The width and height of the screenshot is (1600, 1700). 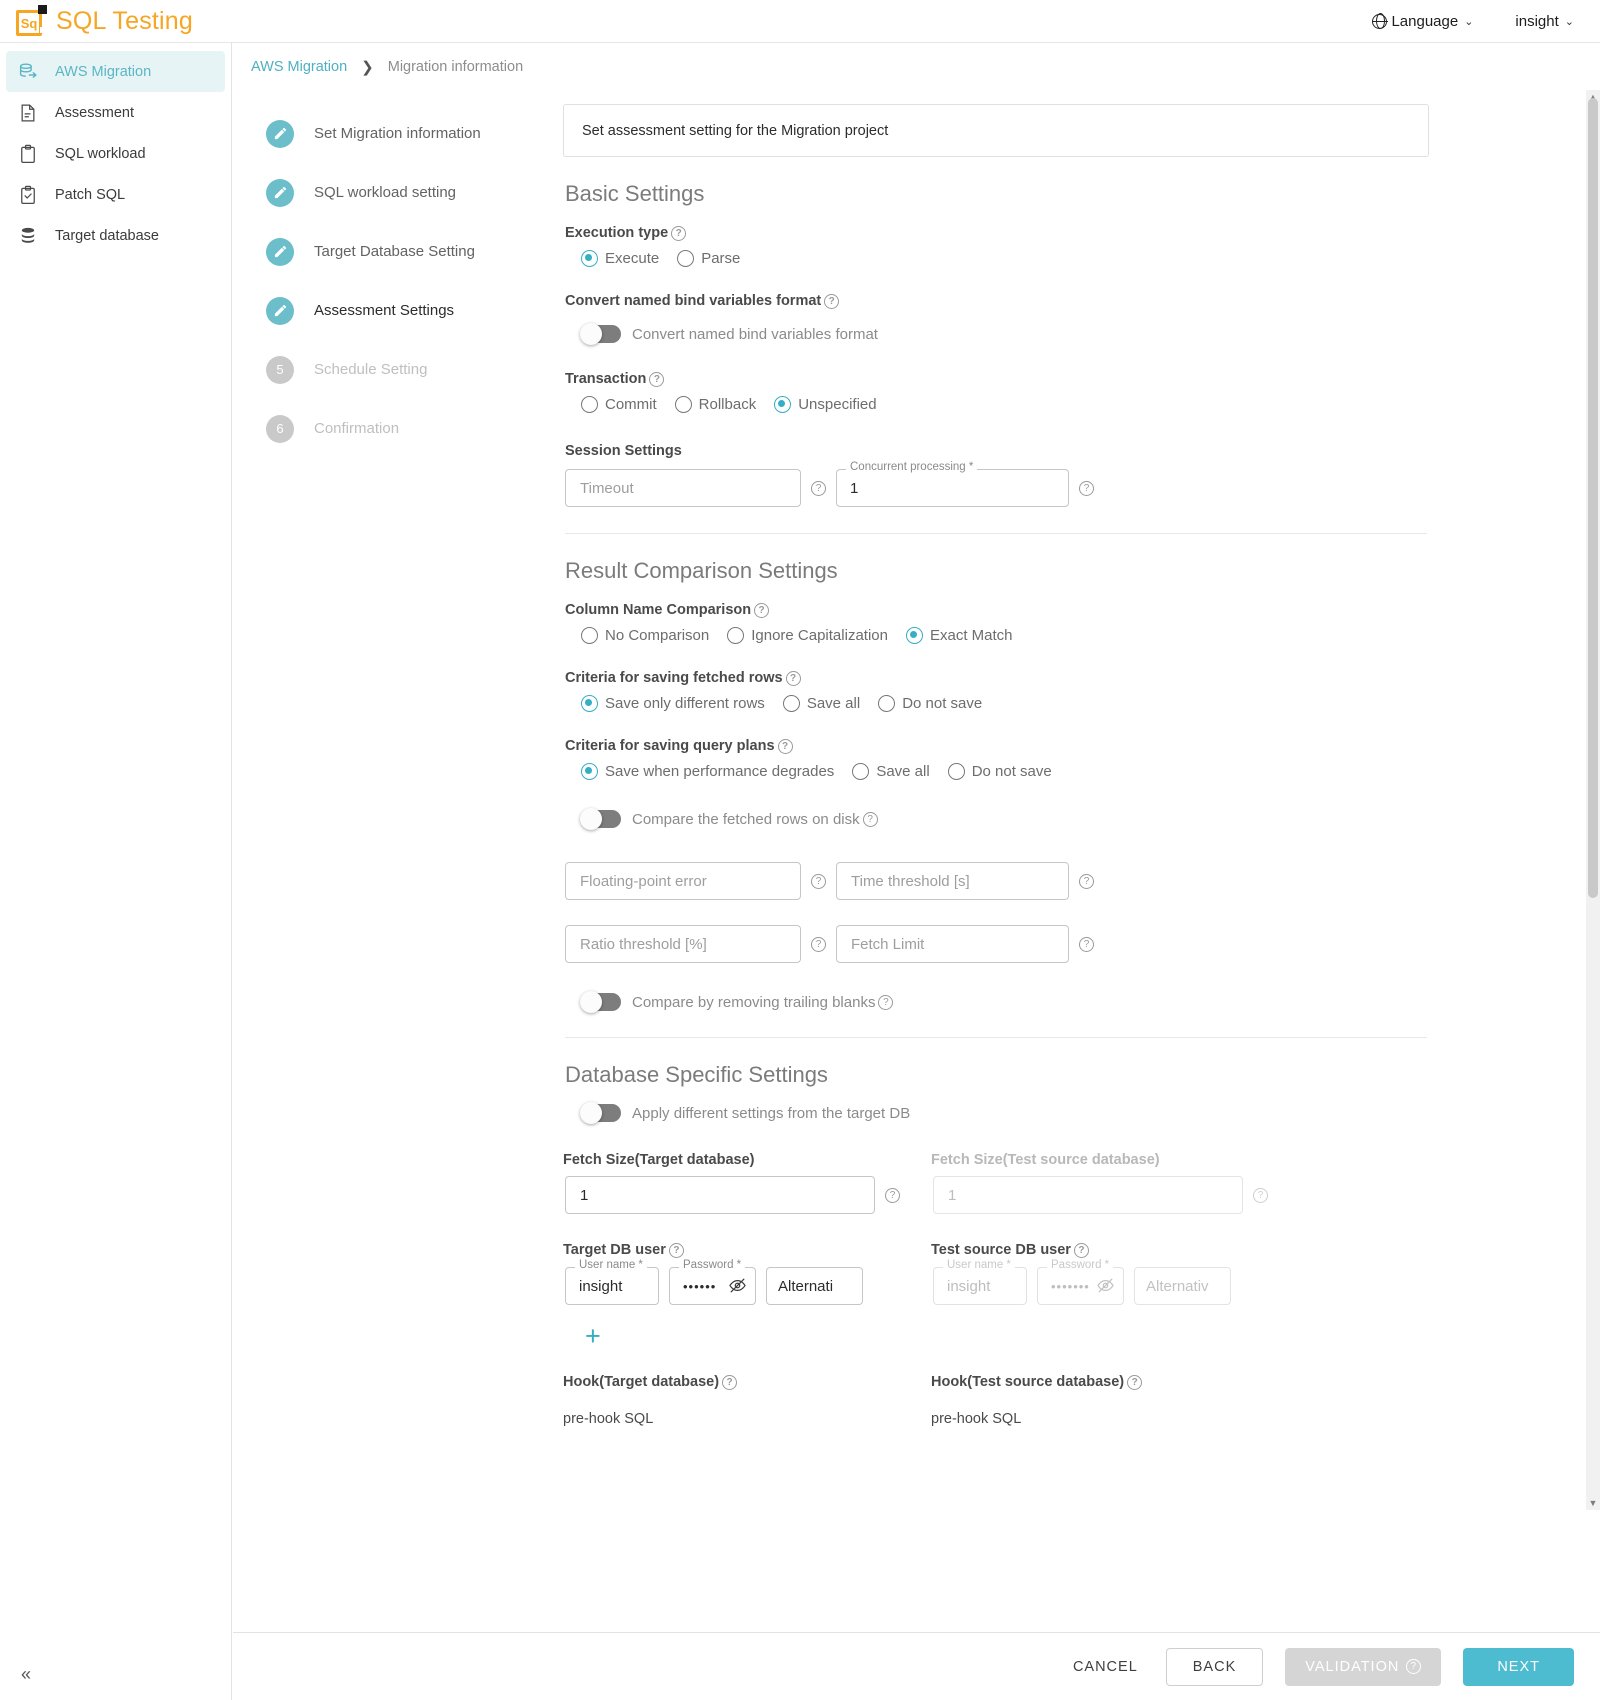 What do you see at coordinates (707, 771) in the screenshot?
I see `radio-option-save-when-performance-degrades: Save when performance degrades` at bounding box center [707, 771].